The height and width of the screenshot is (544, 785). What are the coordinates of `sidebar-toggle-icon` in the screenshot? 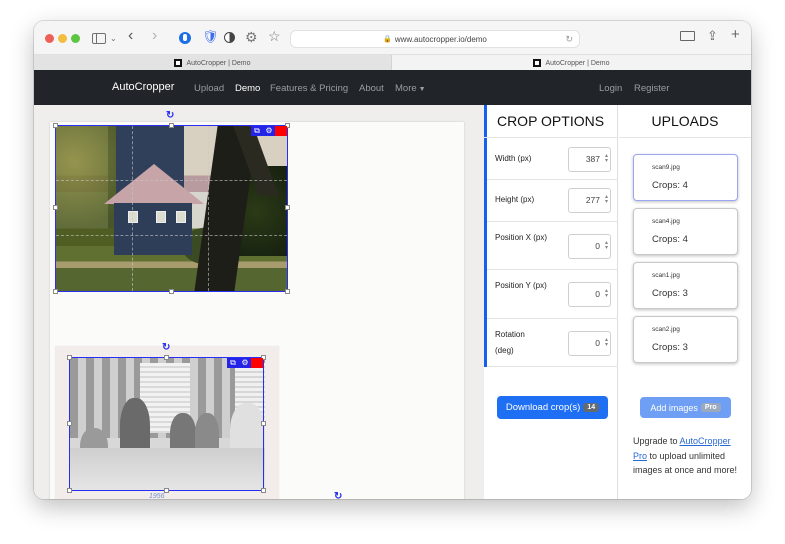 It's located at (99, 38).